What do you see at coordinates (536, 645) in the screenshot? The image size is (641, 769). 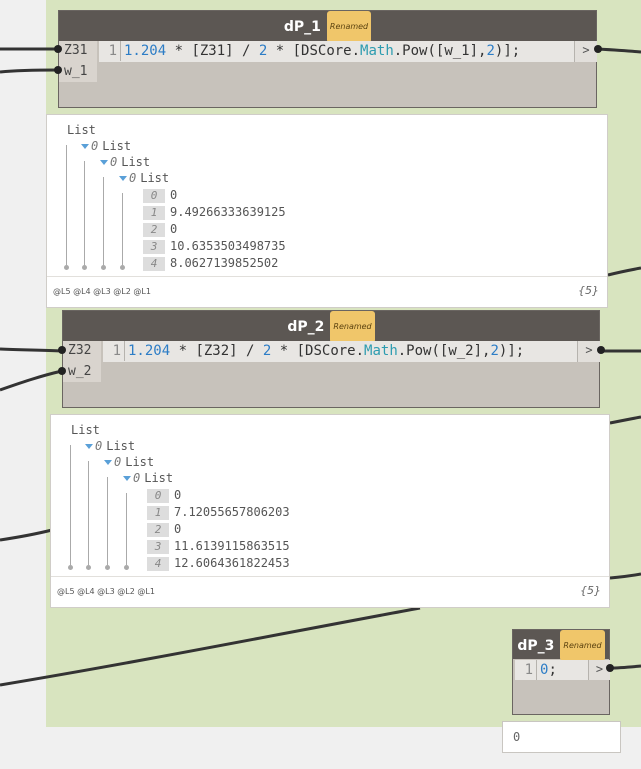 I see `node-title: dP_3` at bounding box center [536, 645].